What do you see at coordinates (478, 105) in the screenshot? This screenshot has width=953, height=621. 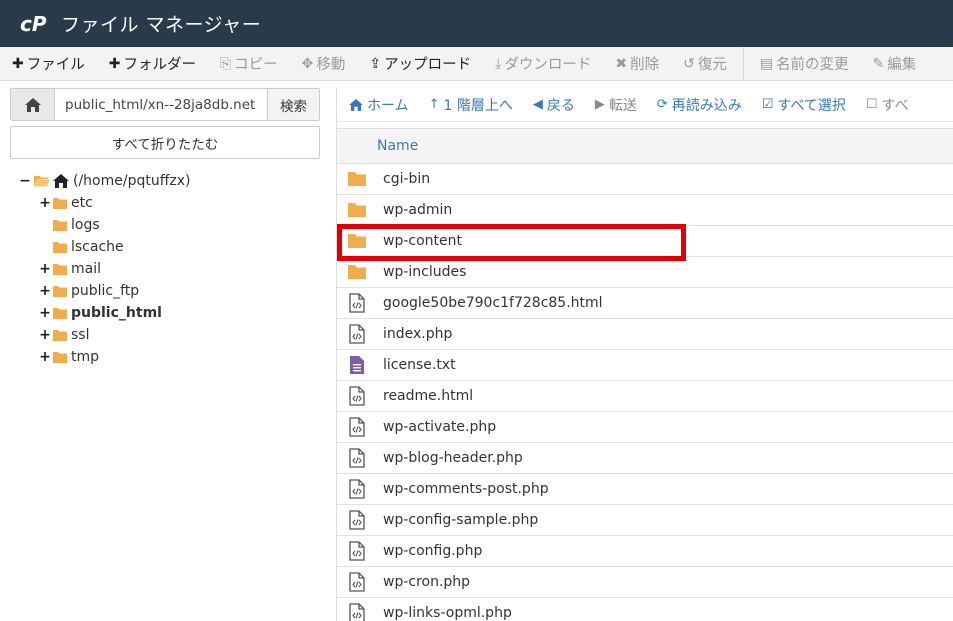 I see `nav-up-label: 1 階層上へ` at bounding box center [478, 105].